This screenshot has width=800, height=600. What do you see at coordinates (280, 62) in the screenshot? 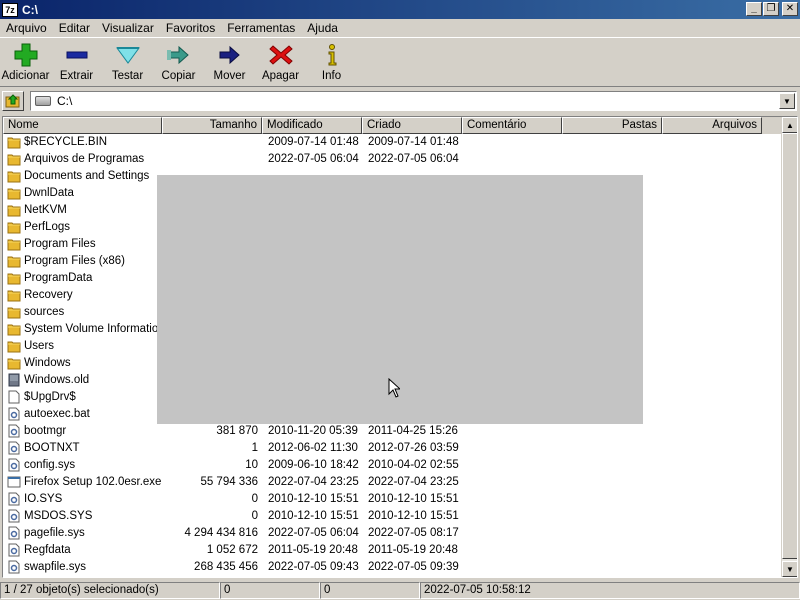
I see `delete-button: Apagar` at bounding box center [280, 62].